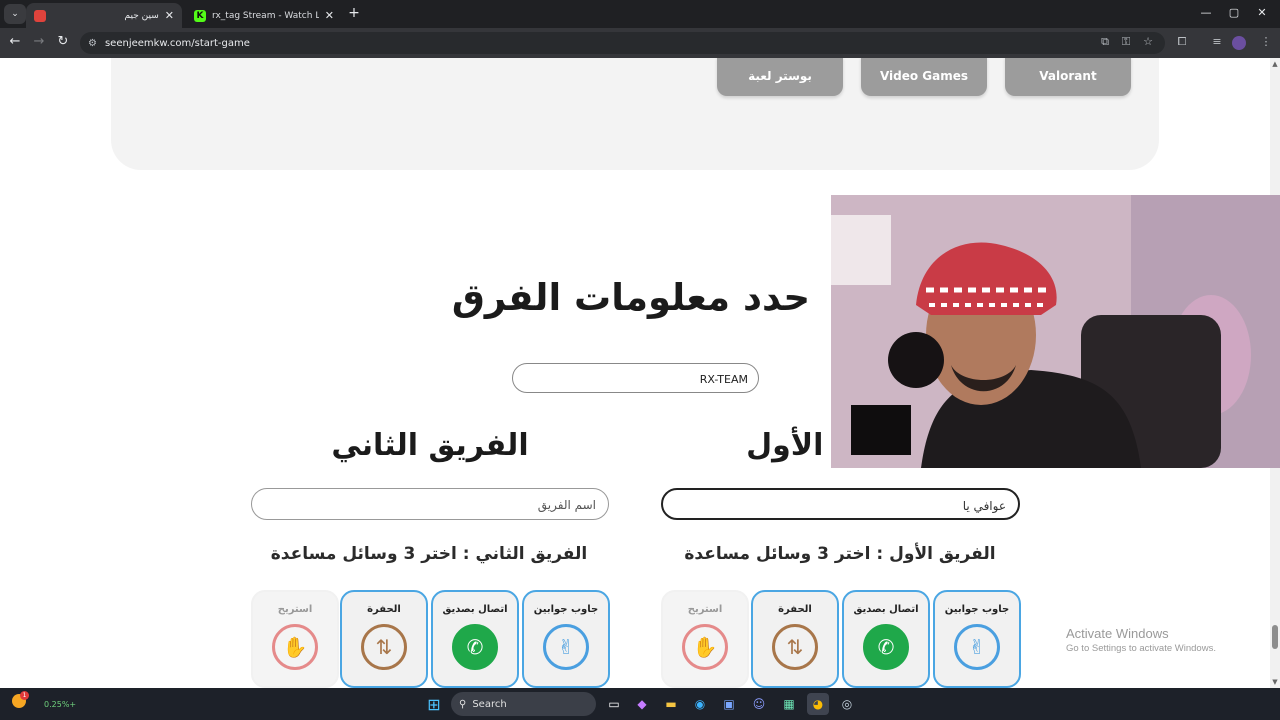 The width and height of the screenshot is (1280, 720). Describe the element at coordinates (177, 43) in the screenshot. I see `url-text: seenjeemkw.com/start-game` at that location.